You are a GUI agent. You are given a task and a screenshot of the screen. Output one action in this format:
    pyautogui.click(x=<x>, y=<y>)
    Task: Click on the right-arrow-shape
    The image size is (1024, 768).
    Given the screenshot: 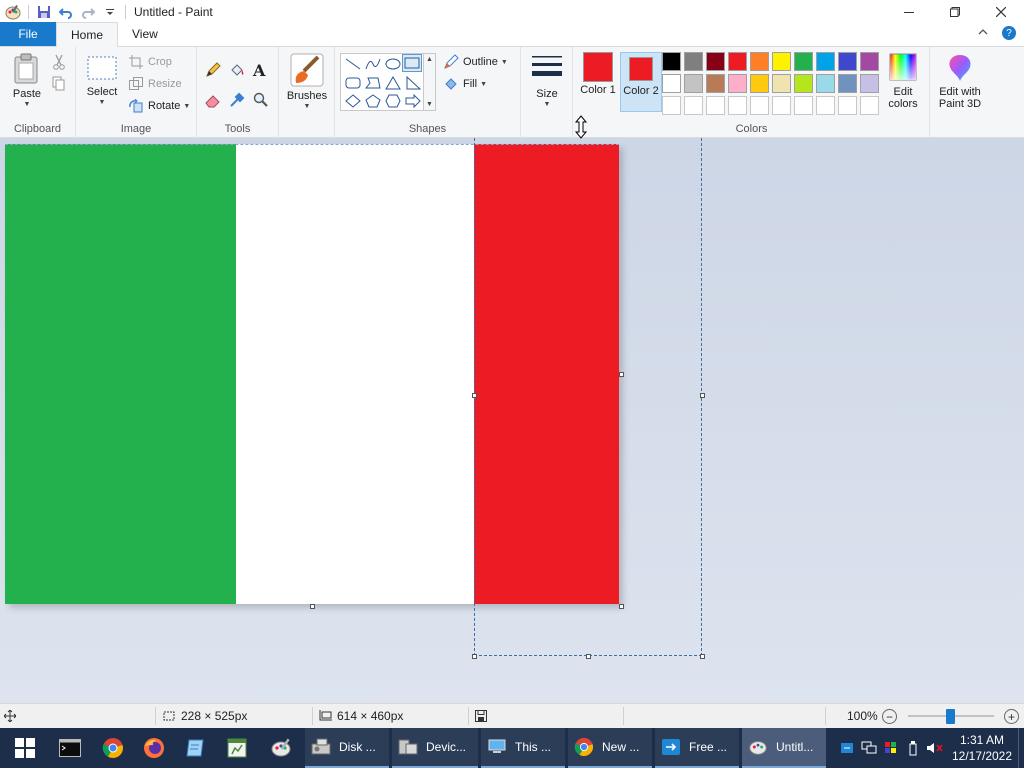 What is the action you would take?
    pyautogui.click(x=413, y=101)
    